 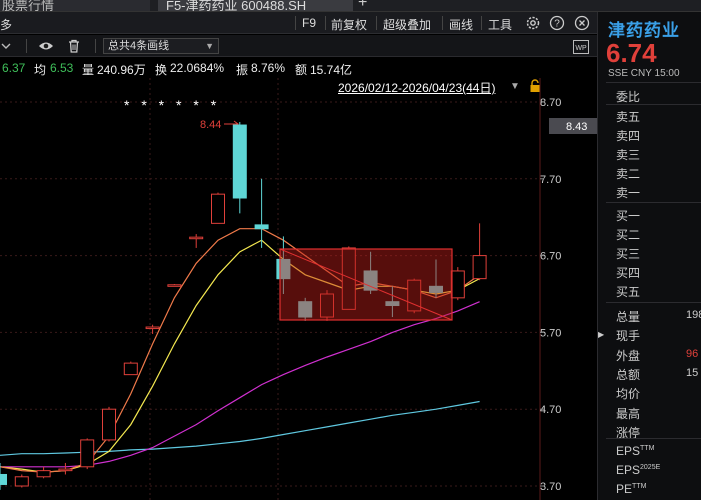 I want to click on bid-level-label: 买三, so click(x=628, y=254).